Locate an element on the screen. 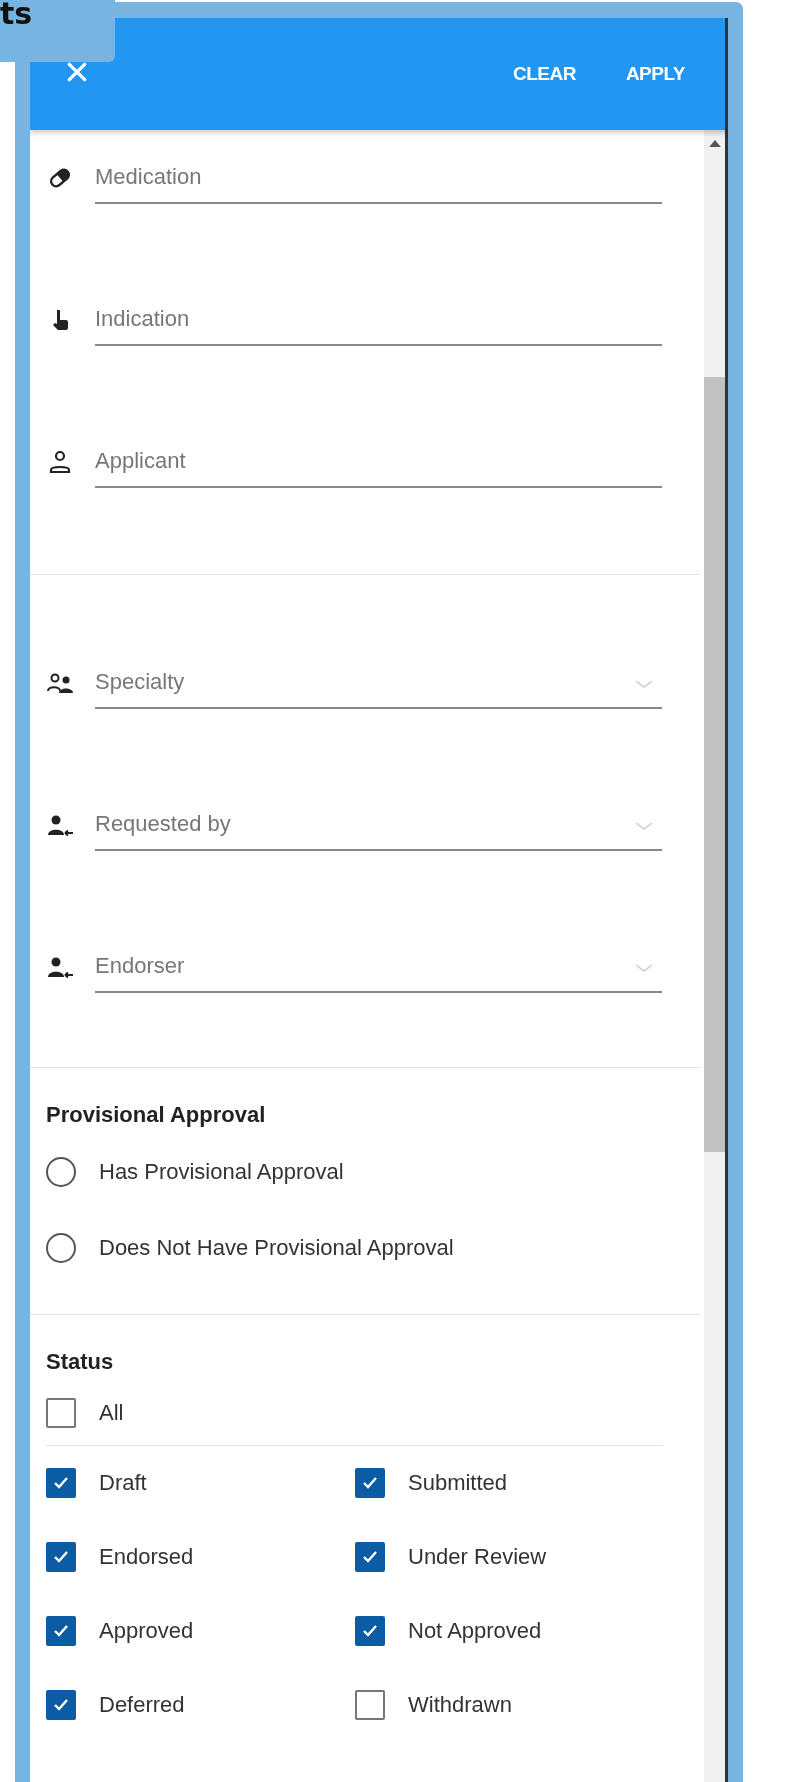  input-field: Indication is located at coordinates (378, 309).